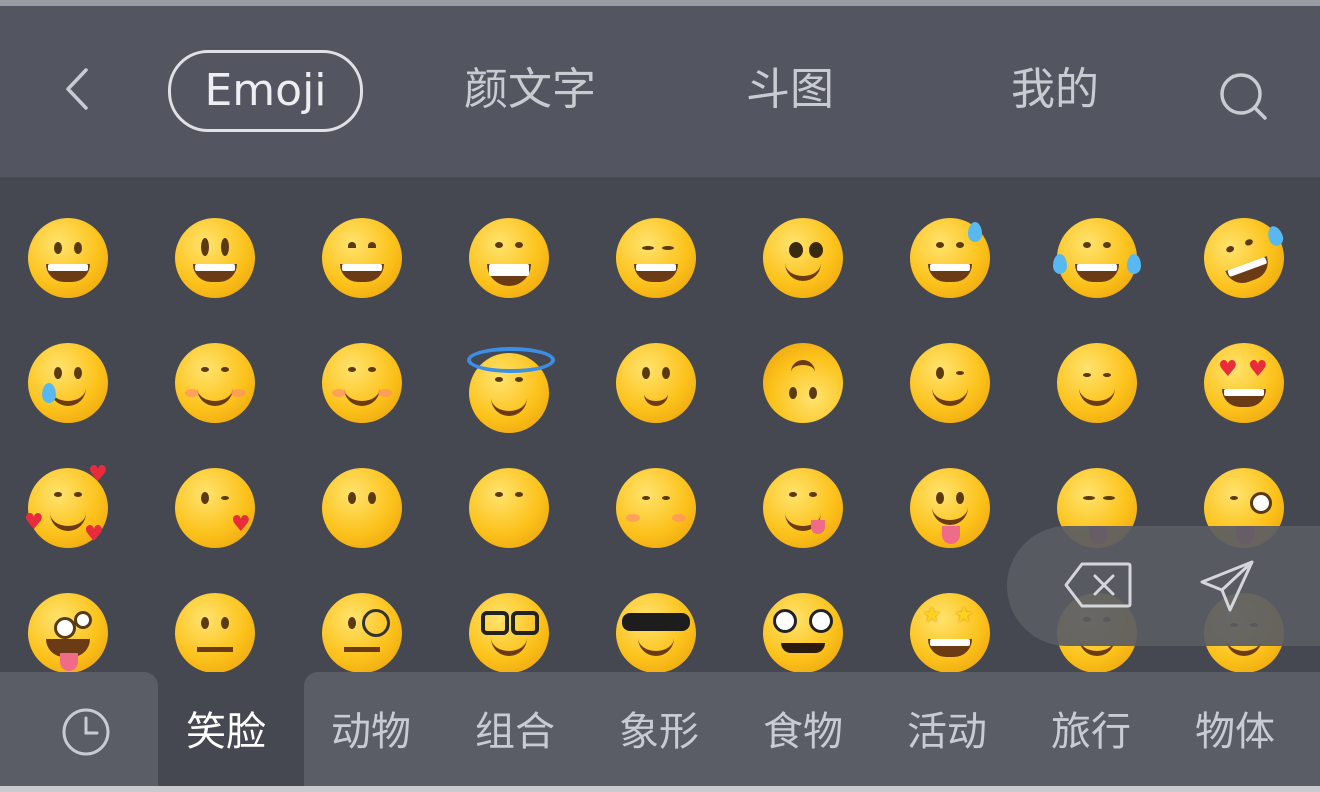 The width and height of the screenshot is (1320, 792). Describe the element at coordinates (362, 508) in the screenshot. I see `emoji-kissing-face` at that location.